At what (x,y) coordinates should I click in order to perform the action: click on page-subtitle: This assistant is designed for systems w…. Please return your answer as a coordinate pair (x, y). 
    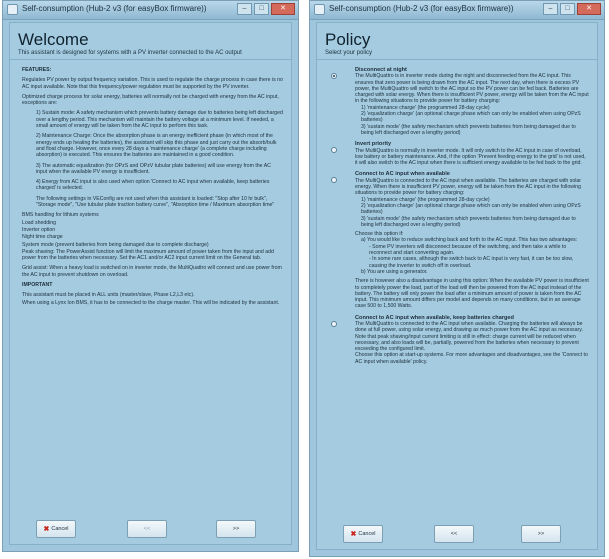
    Looking at the image, I should click on (130, 53).